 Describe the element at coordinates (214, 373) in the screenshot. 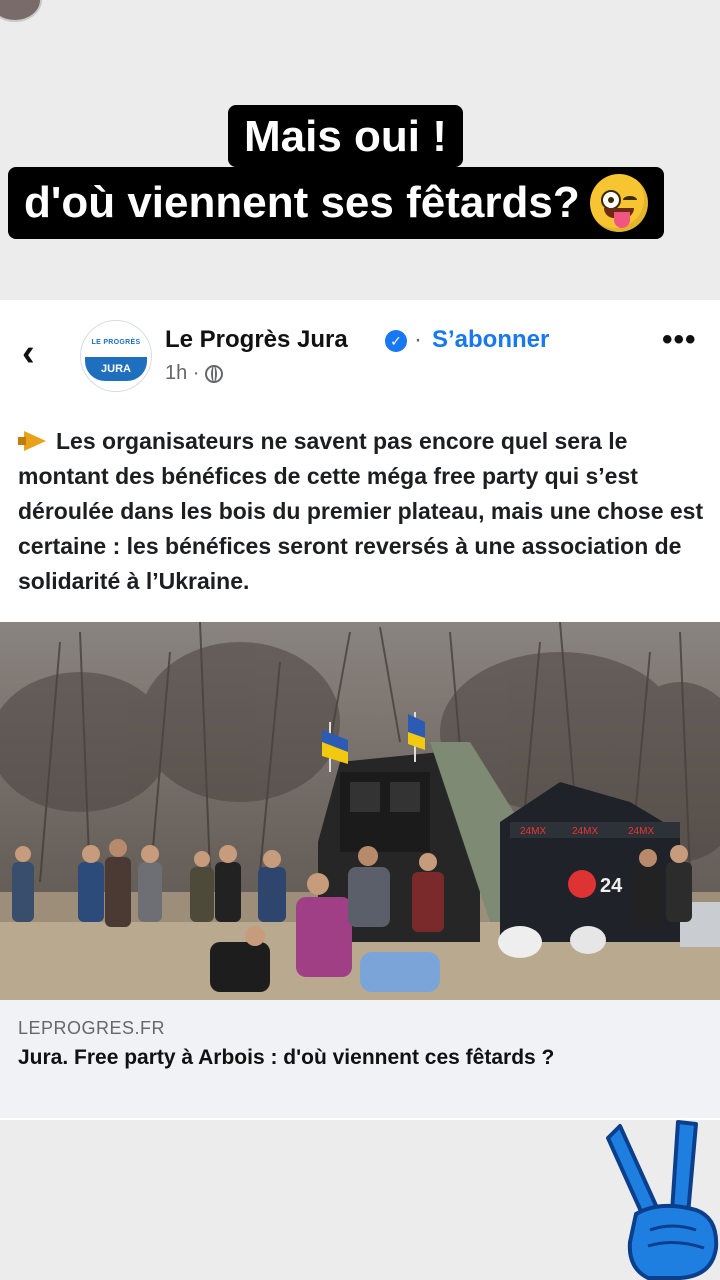

I see `globe-icon` at that location.